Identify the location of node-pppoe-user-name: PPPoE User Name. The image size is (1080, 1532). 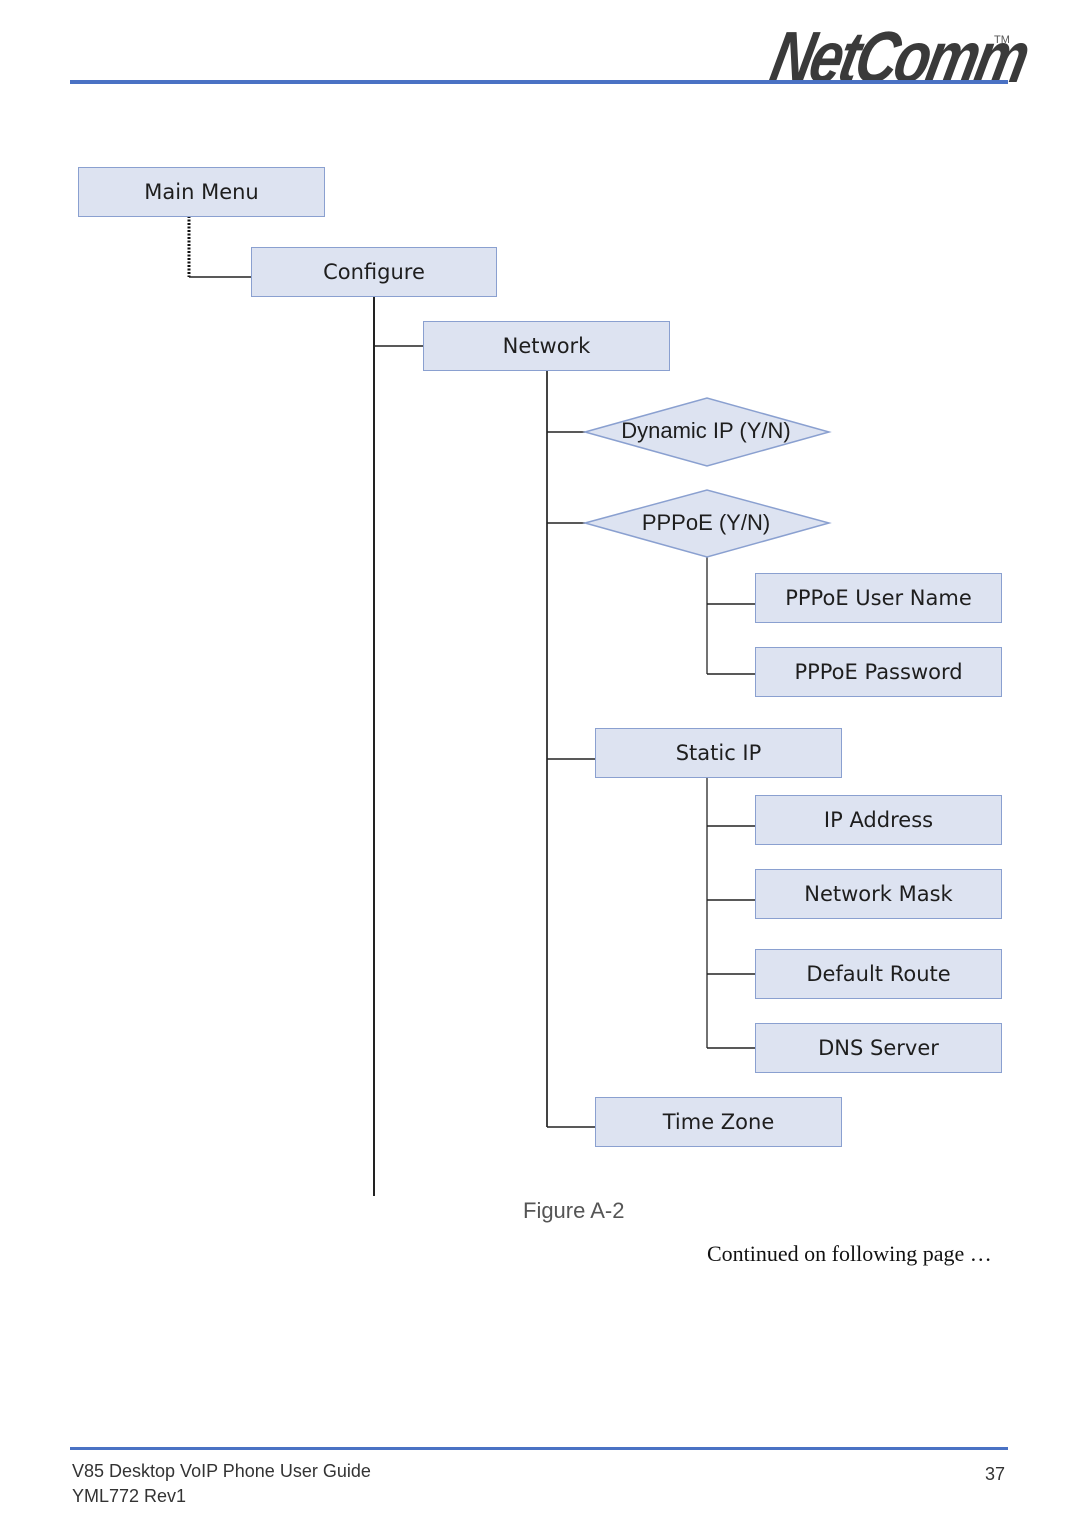
(878, 598).